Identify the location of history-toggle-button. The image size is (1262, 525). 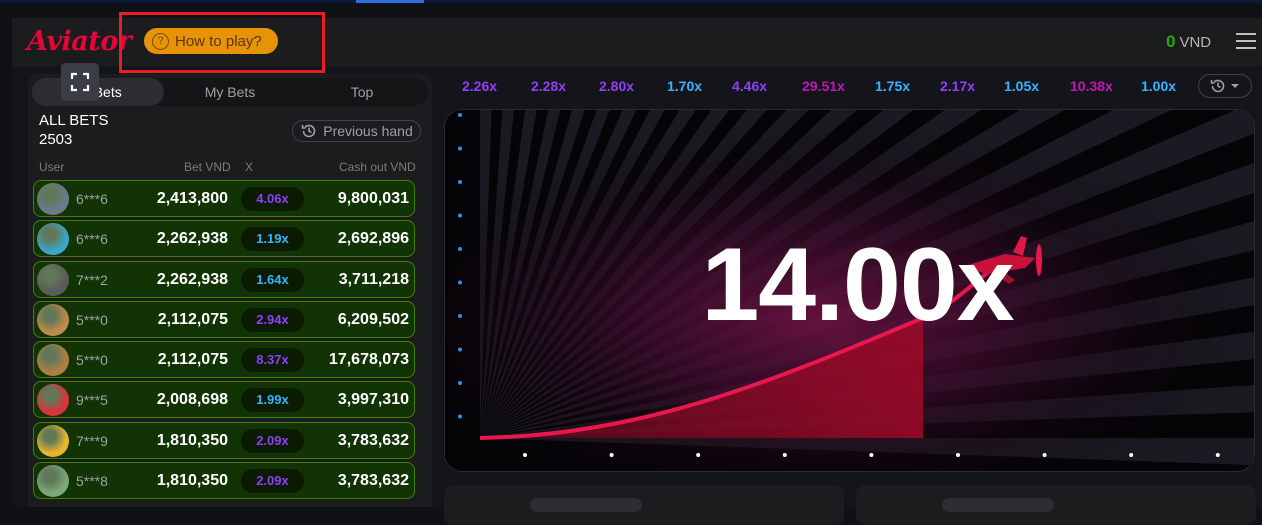
(1225, 86).